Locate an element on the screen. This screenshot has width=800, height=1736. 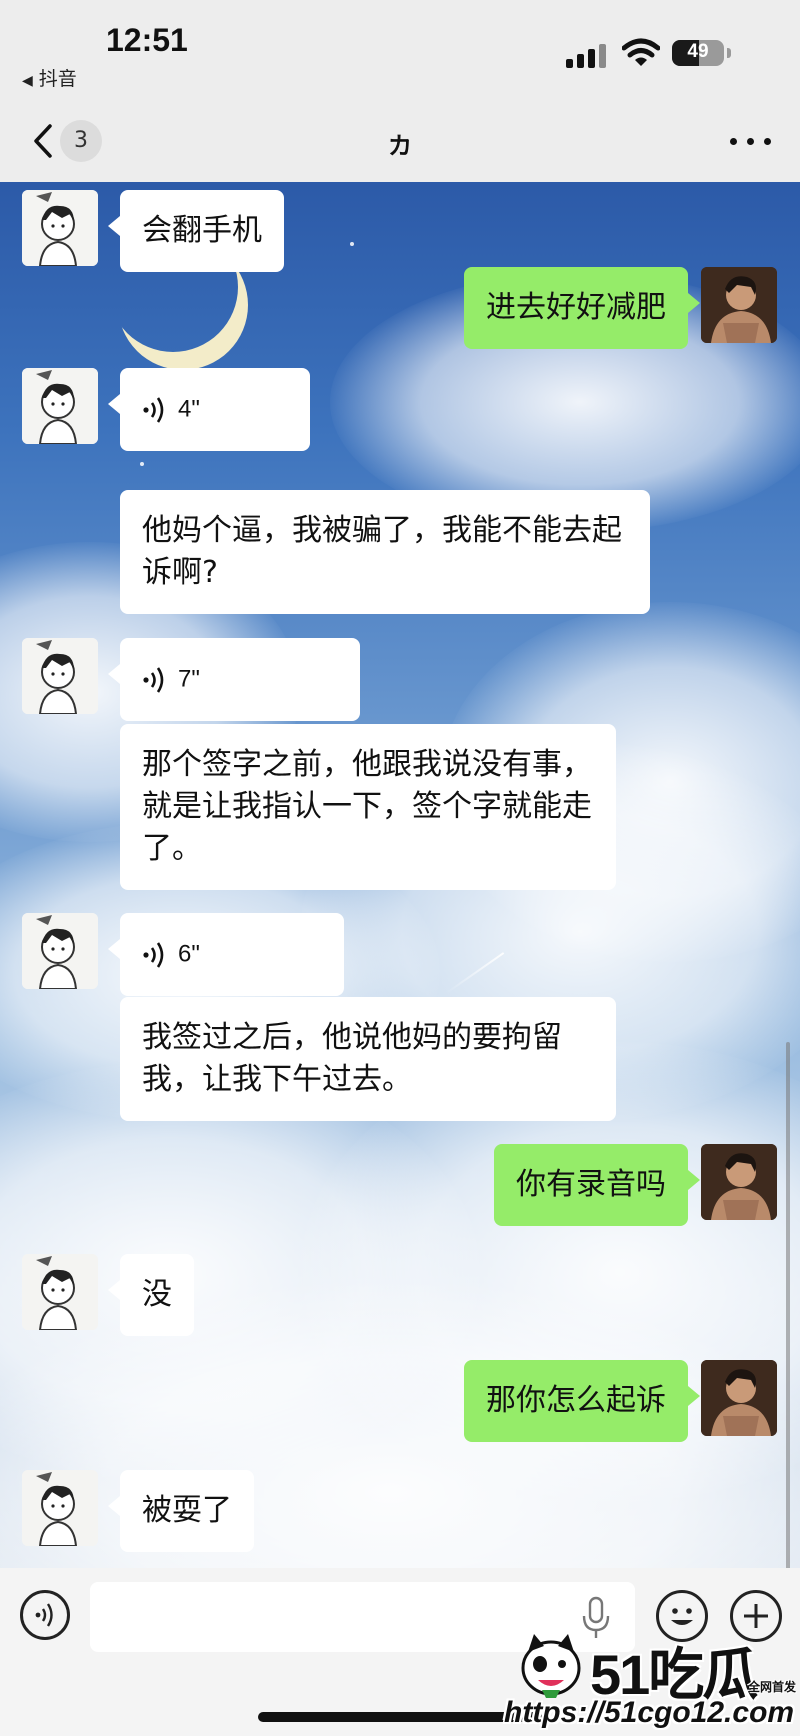
wifi-icon is located at coordinates (641, 52).